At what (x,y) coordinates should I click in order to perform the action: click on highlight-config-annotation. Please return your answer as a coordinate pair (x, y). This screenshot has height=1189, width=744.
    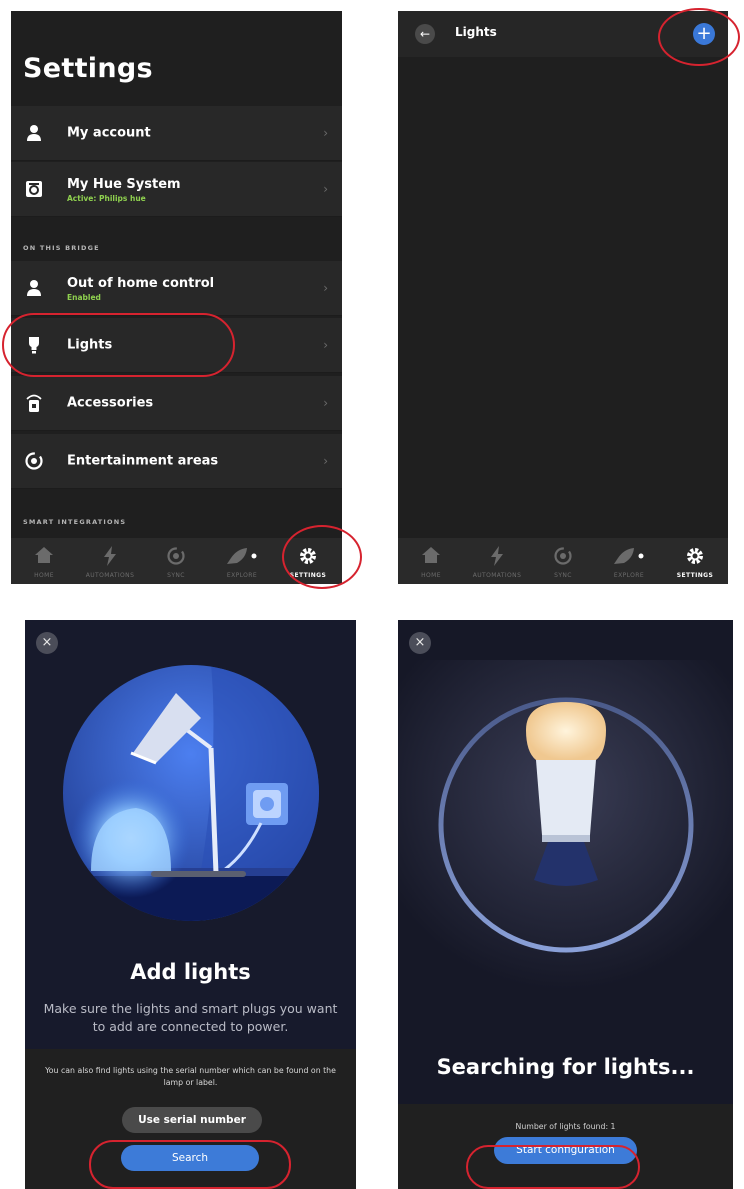
    Looking at the image, I should click on (553, 1167).